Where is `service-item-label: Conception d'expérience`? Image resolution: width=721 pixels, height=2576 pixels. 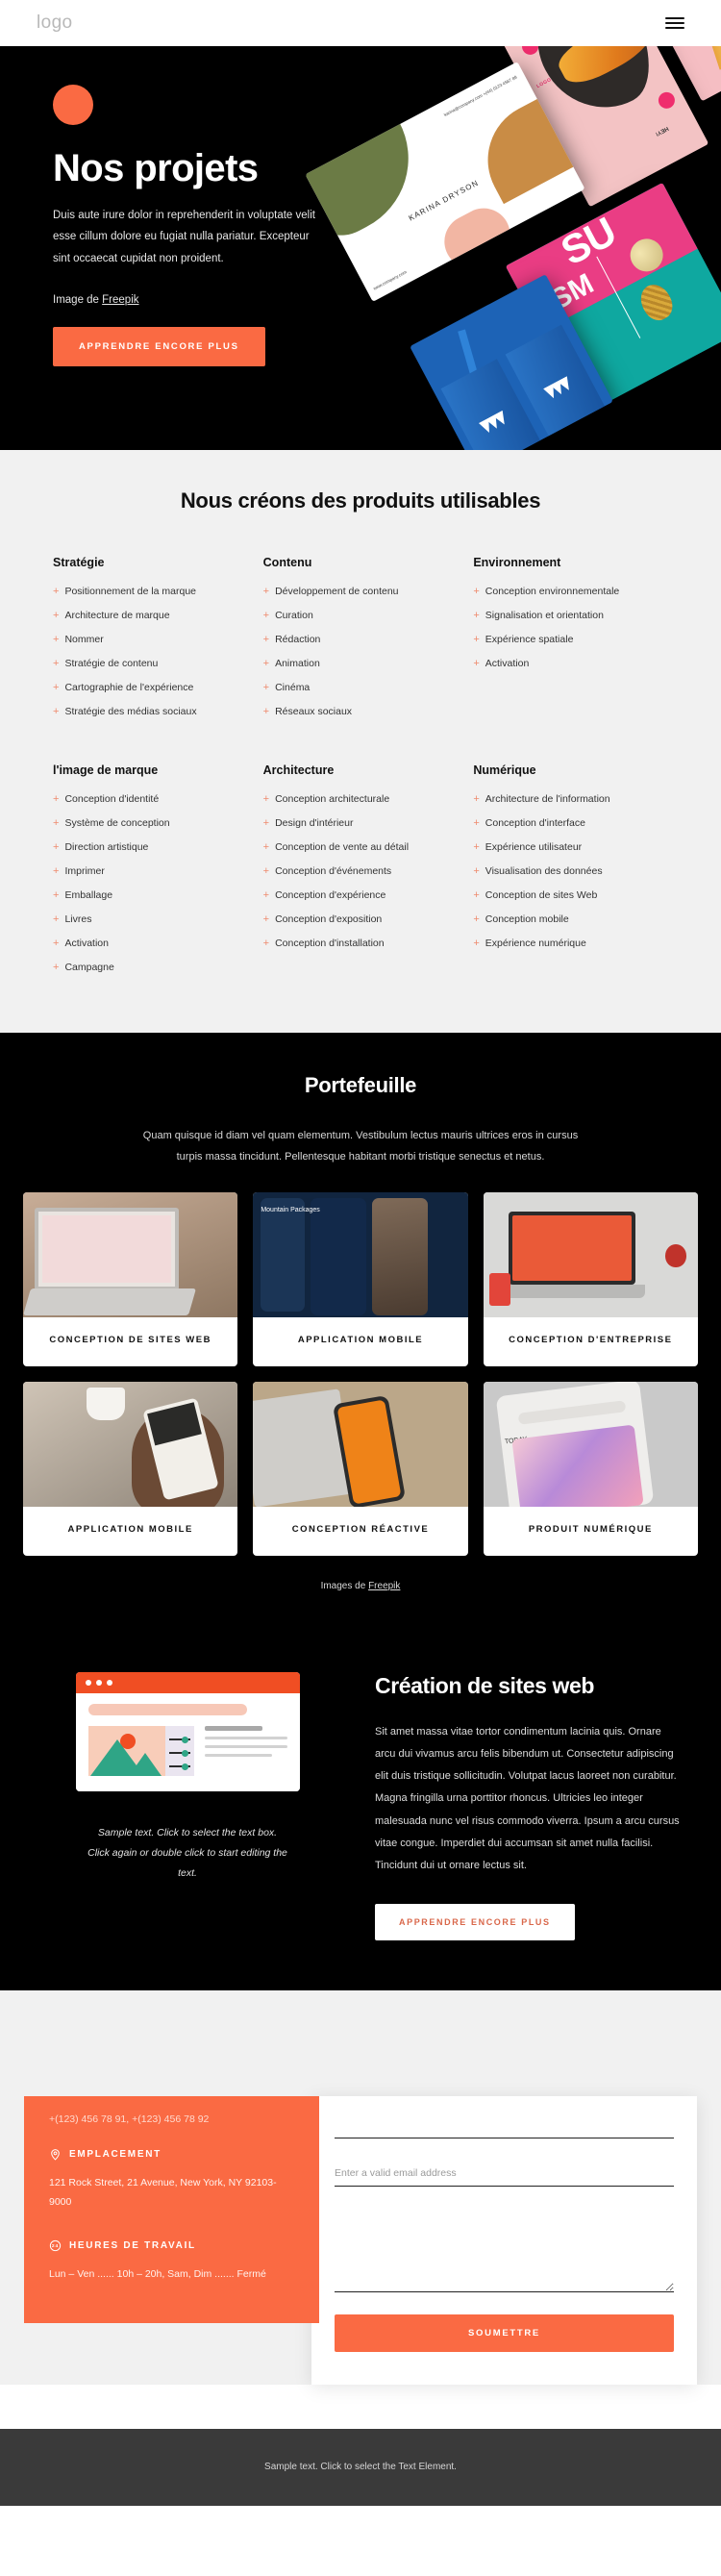 service-item-label: Conception d'expérience is located at coordinates (330, 895).